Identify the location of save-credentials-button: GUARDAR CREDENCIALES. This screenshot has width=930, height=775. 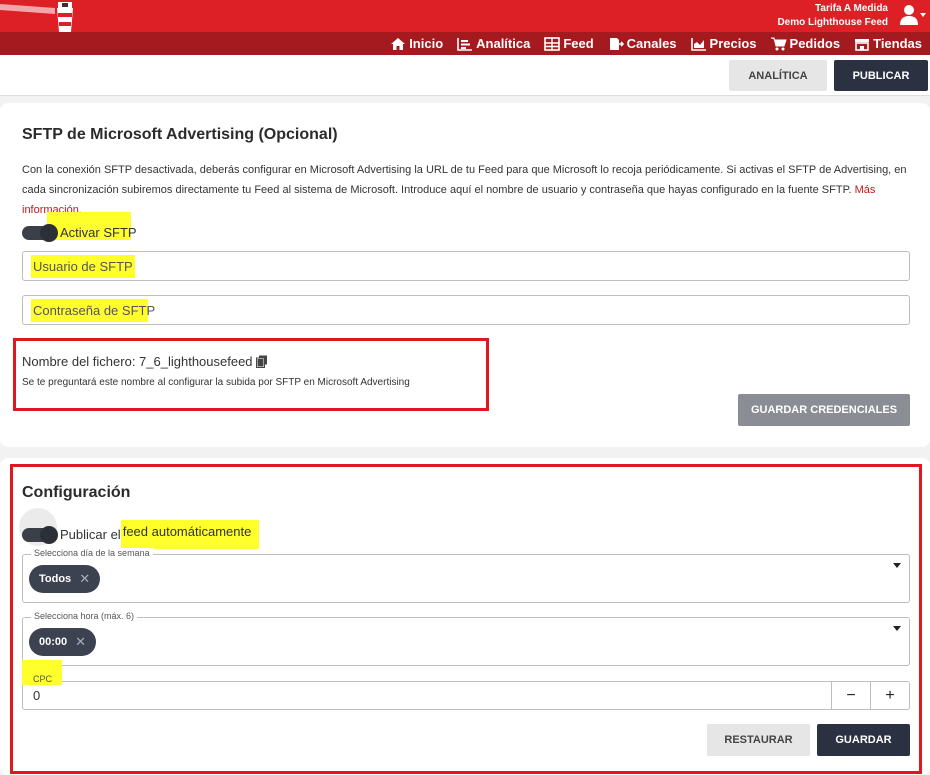
(824, 410).